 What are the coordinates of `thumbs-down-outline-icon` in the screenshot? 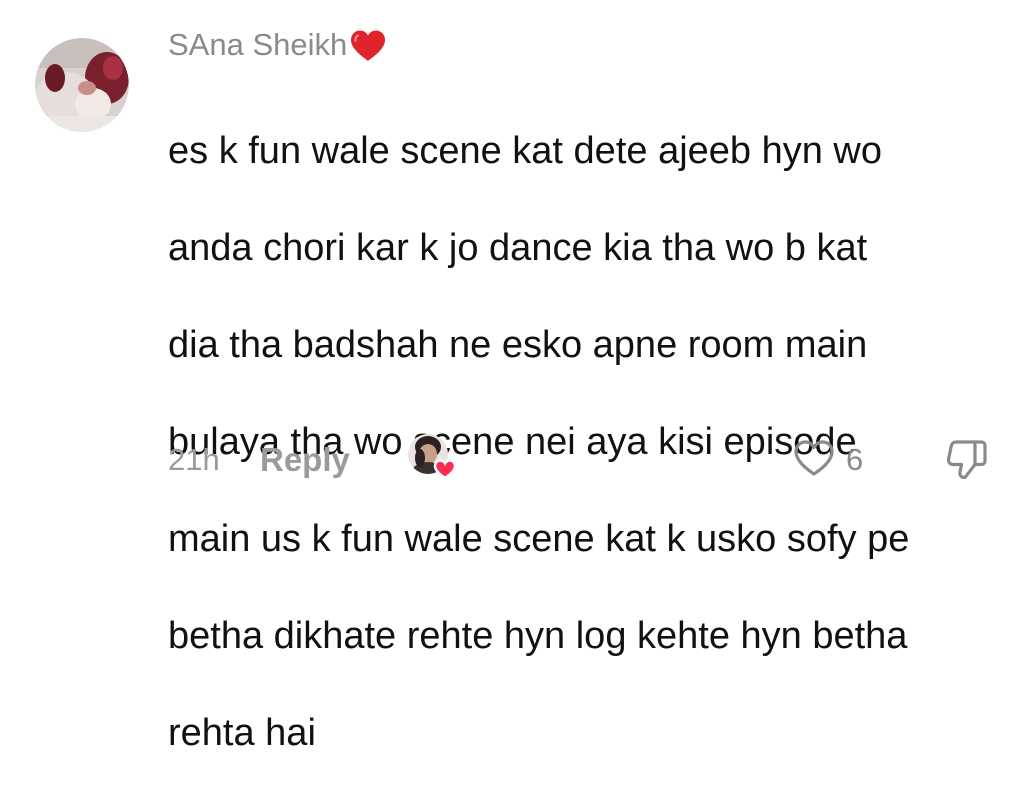 It's located at (967, 459).